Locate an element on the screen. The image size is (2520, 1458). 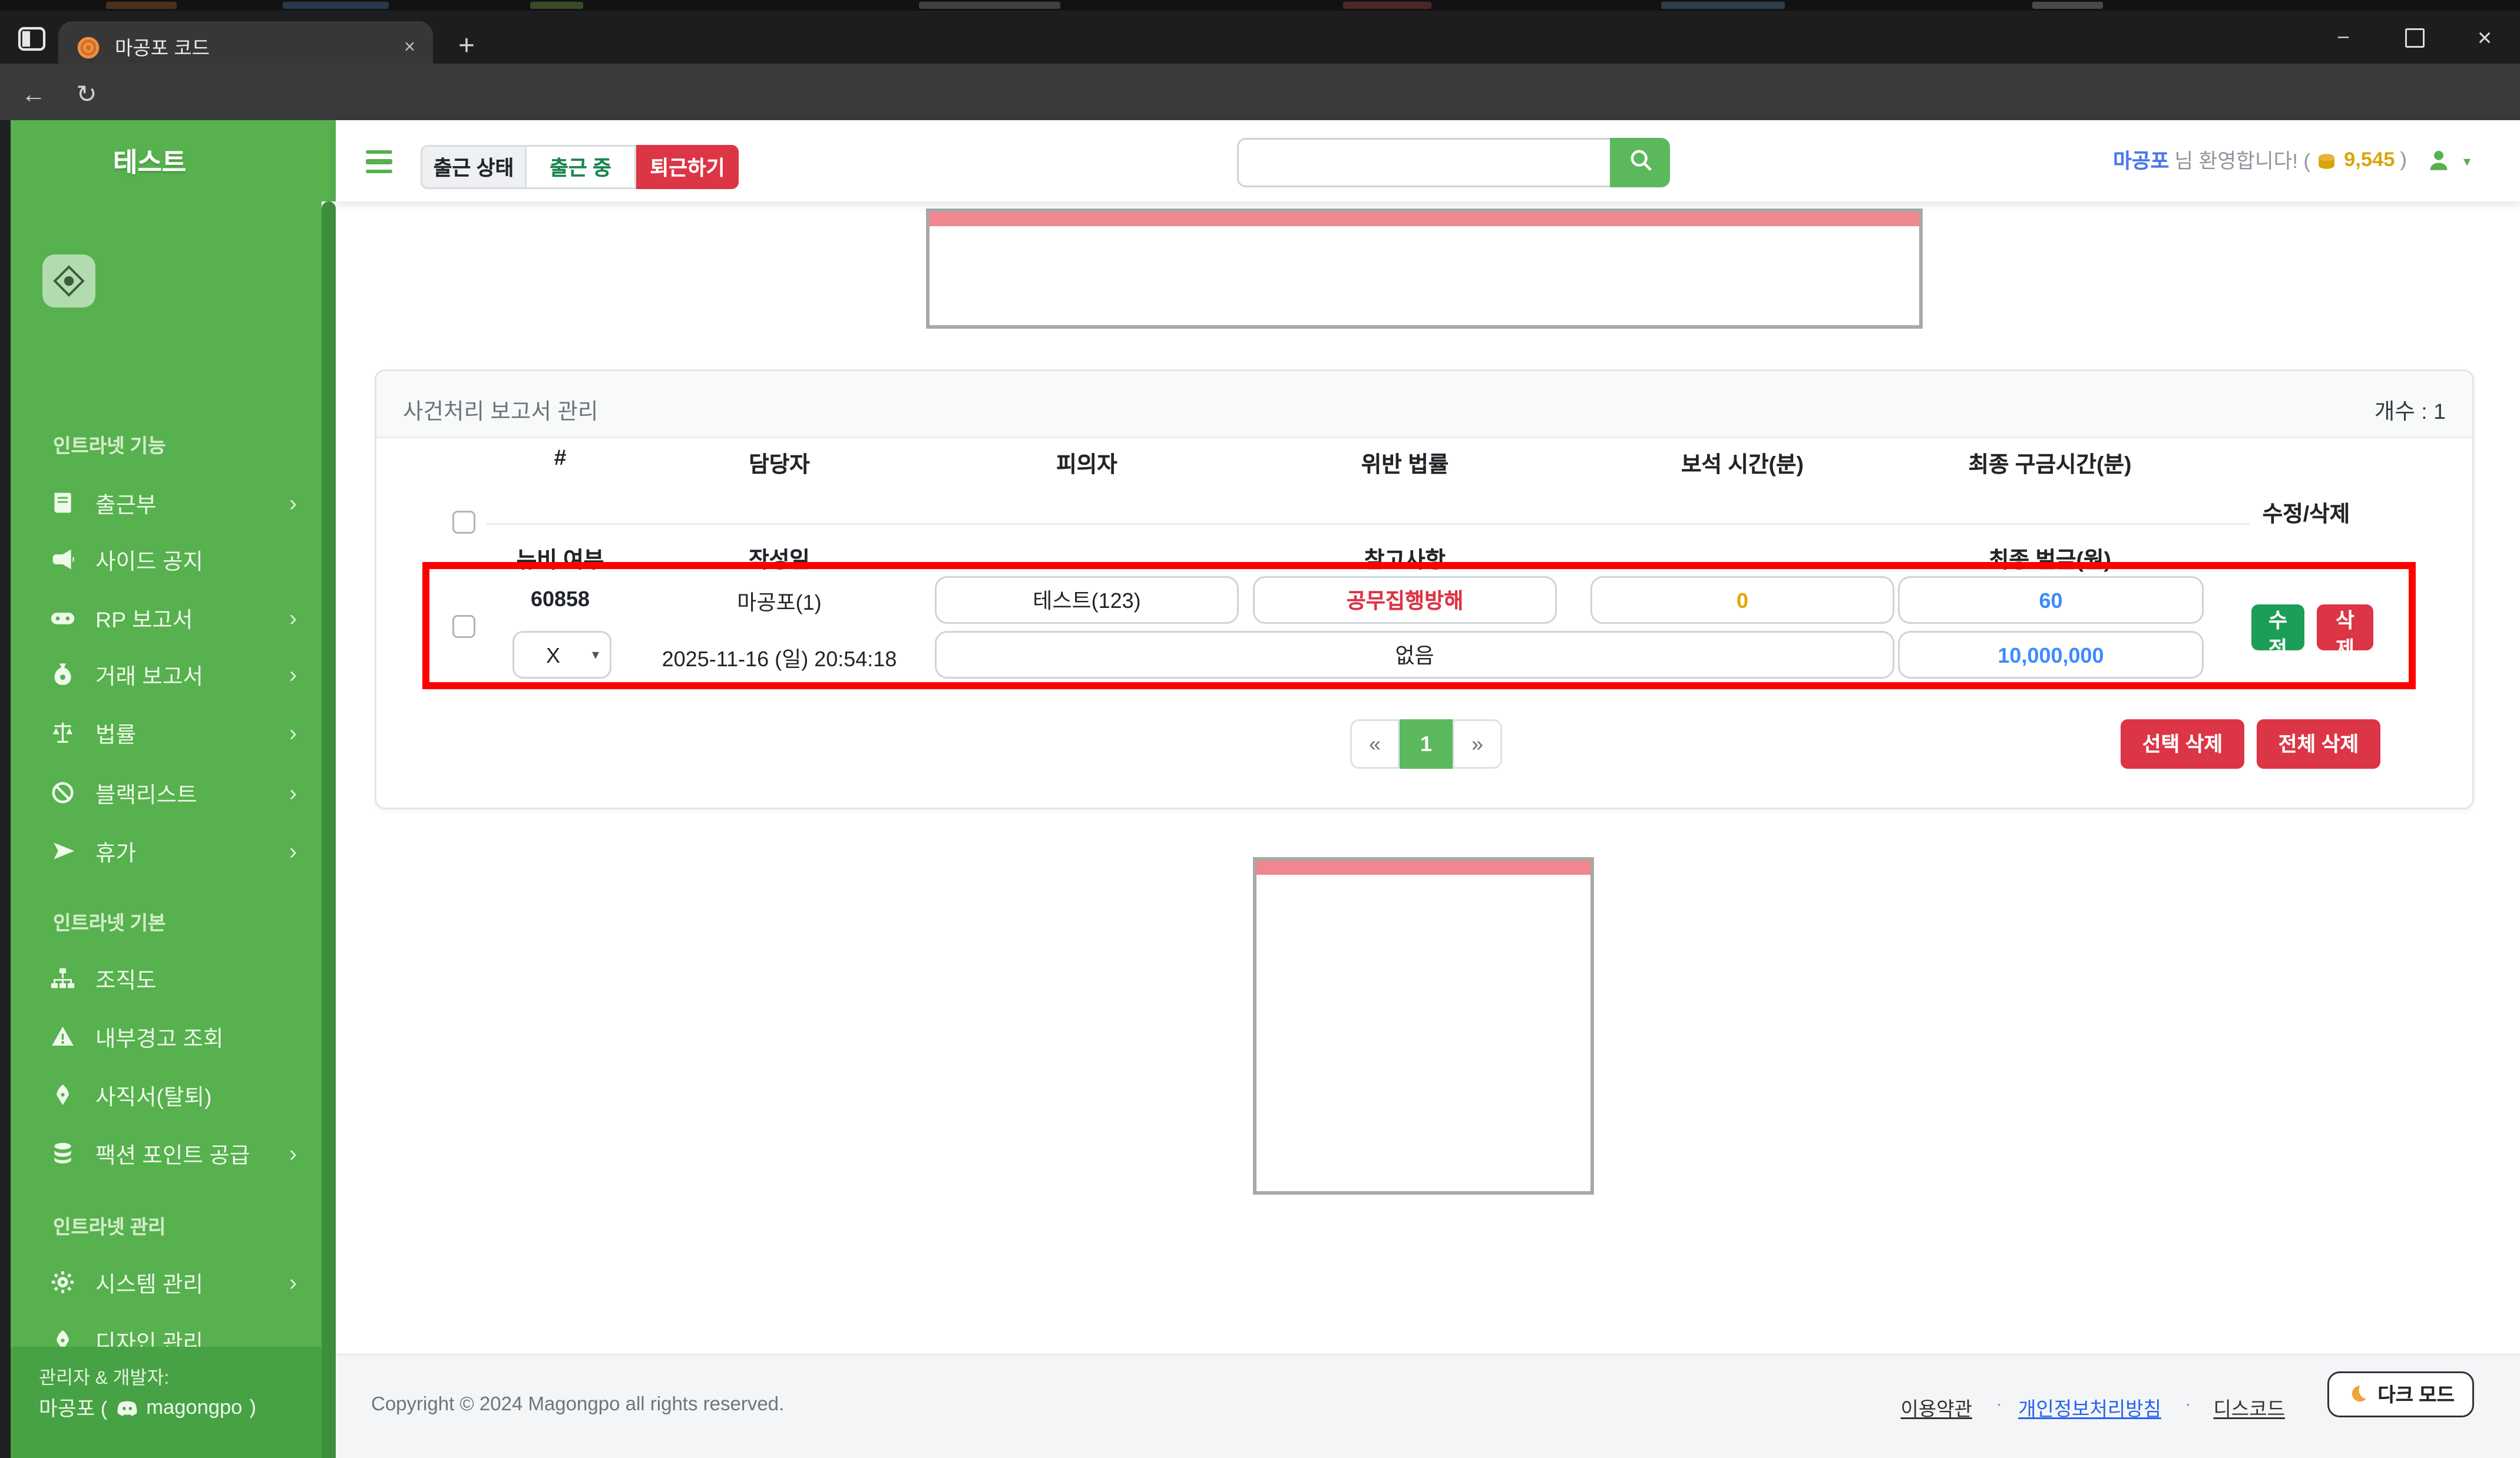
app-title: 테스트 is located at coordinates (149, 160).